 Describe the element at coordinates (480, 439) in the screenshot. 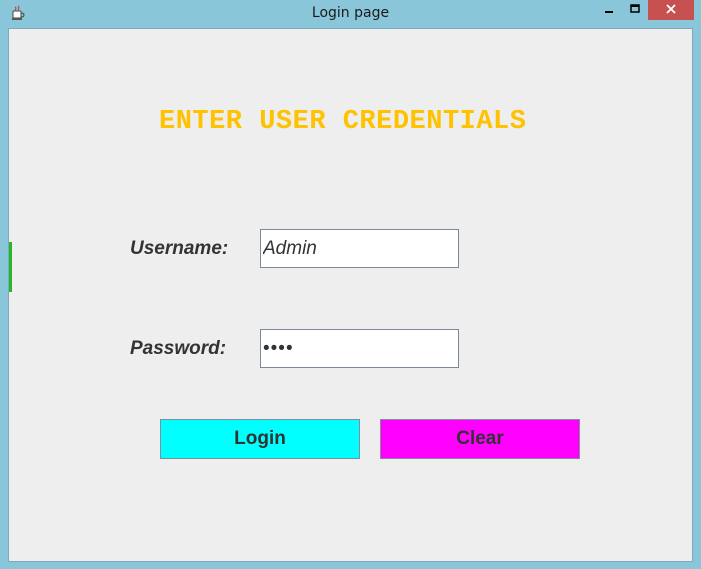

I see `clear-button: Clear` at that location.